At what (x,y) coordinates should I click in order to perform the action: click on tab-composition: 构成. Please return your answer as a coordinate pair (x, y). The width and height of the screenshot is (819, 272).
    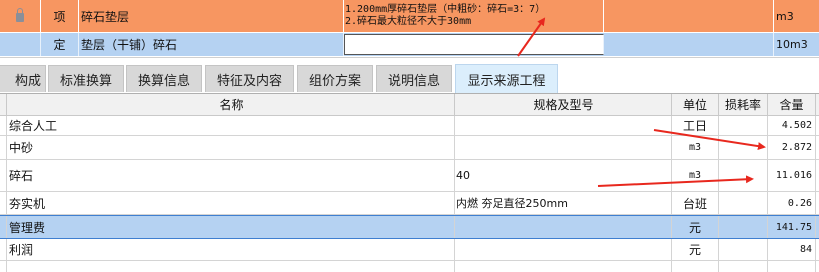
    Looking at the image, I should click on (23, 78).